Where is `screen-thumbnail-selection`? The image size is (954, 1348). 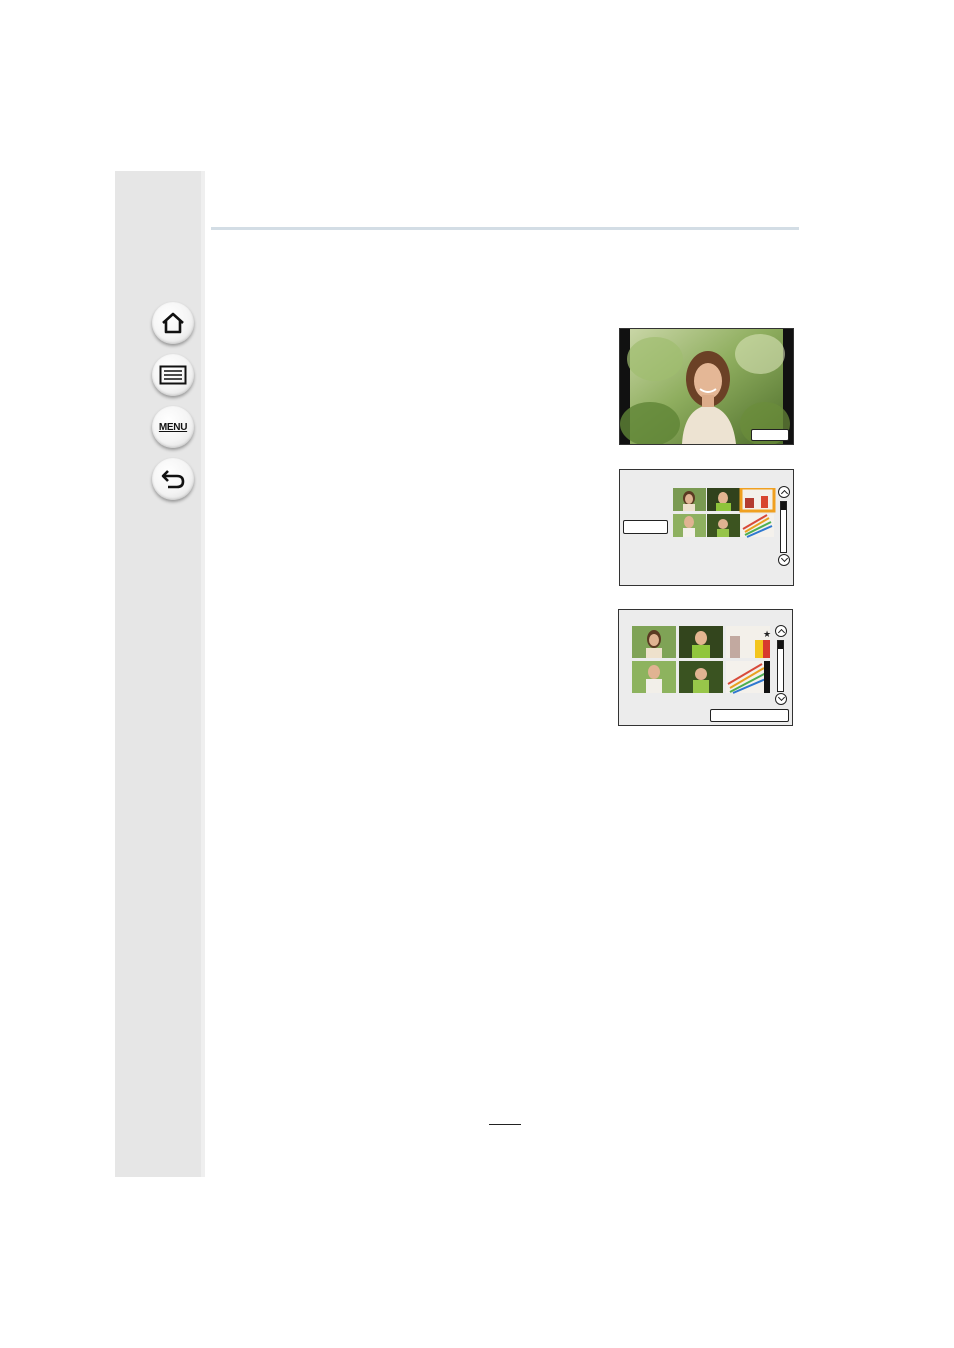
screen-thumbnail-selection is located at coordinates (706, 527).